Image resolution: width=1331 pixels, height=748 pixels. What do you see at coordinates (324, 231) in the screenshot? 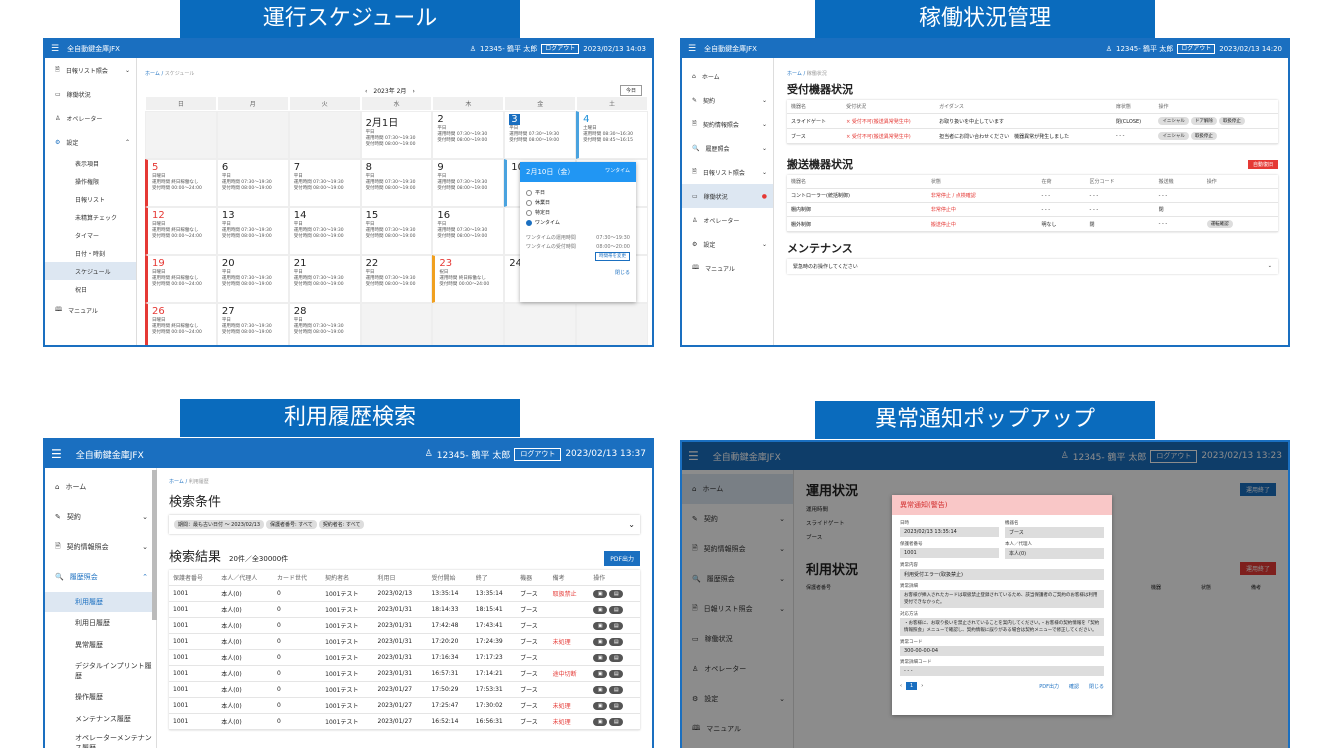
I see `calendar-cell: 14 平日 運用時間 07:30〜19:30 受付時間 08:00〜19:00` at bounding box center [324, 231].